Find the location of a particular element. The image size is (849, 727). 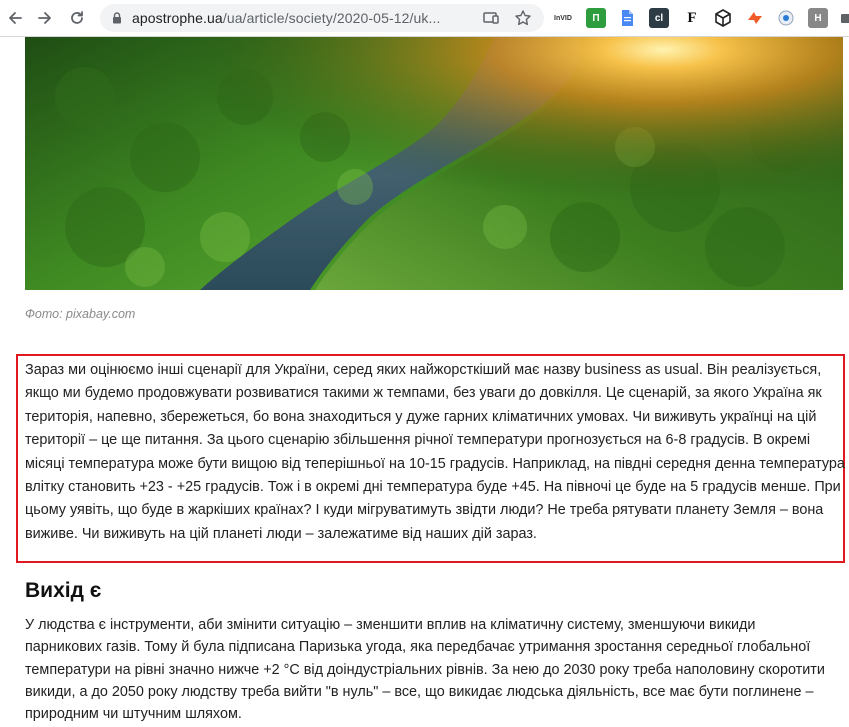

docs-extension-icon is located at coordinates (627, 18).